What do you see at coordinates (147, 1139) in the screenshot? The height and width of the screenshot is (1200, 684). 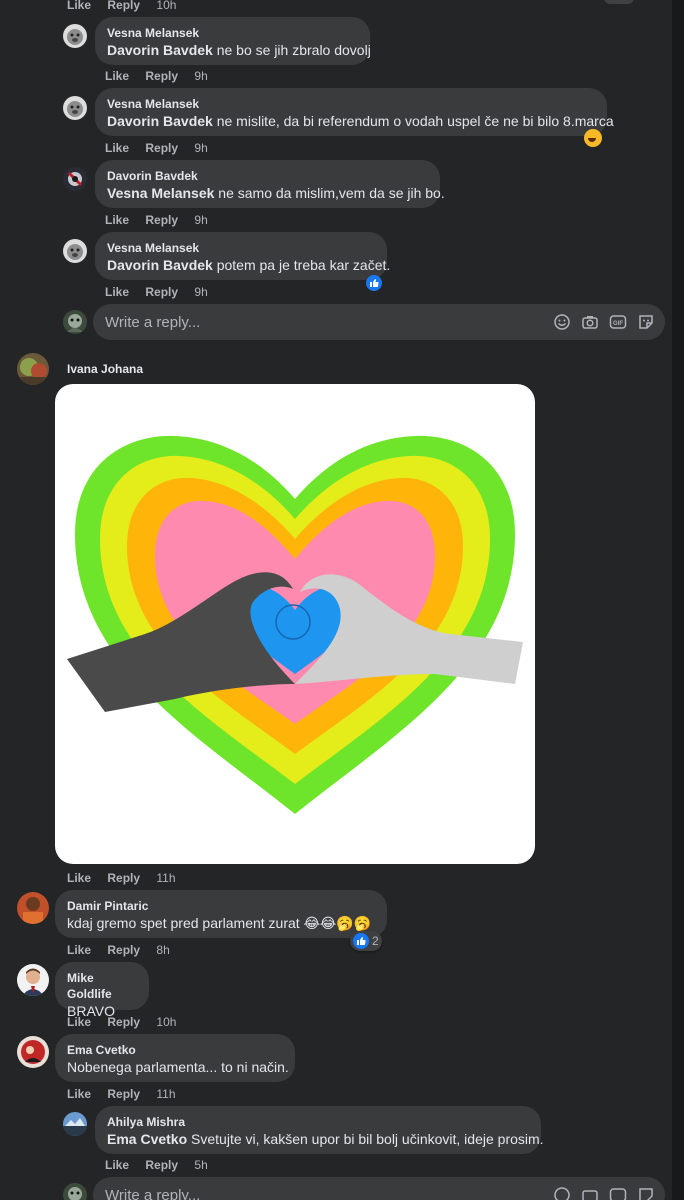 I see `mention-link: Ema Cvetko` at bounding box center [147, 1139].